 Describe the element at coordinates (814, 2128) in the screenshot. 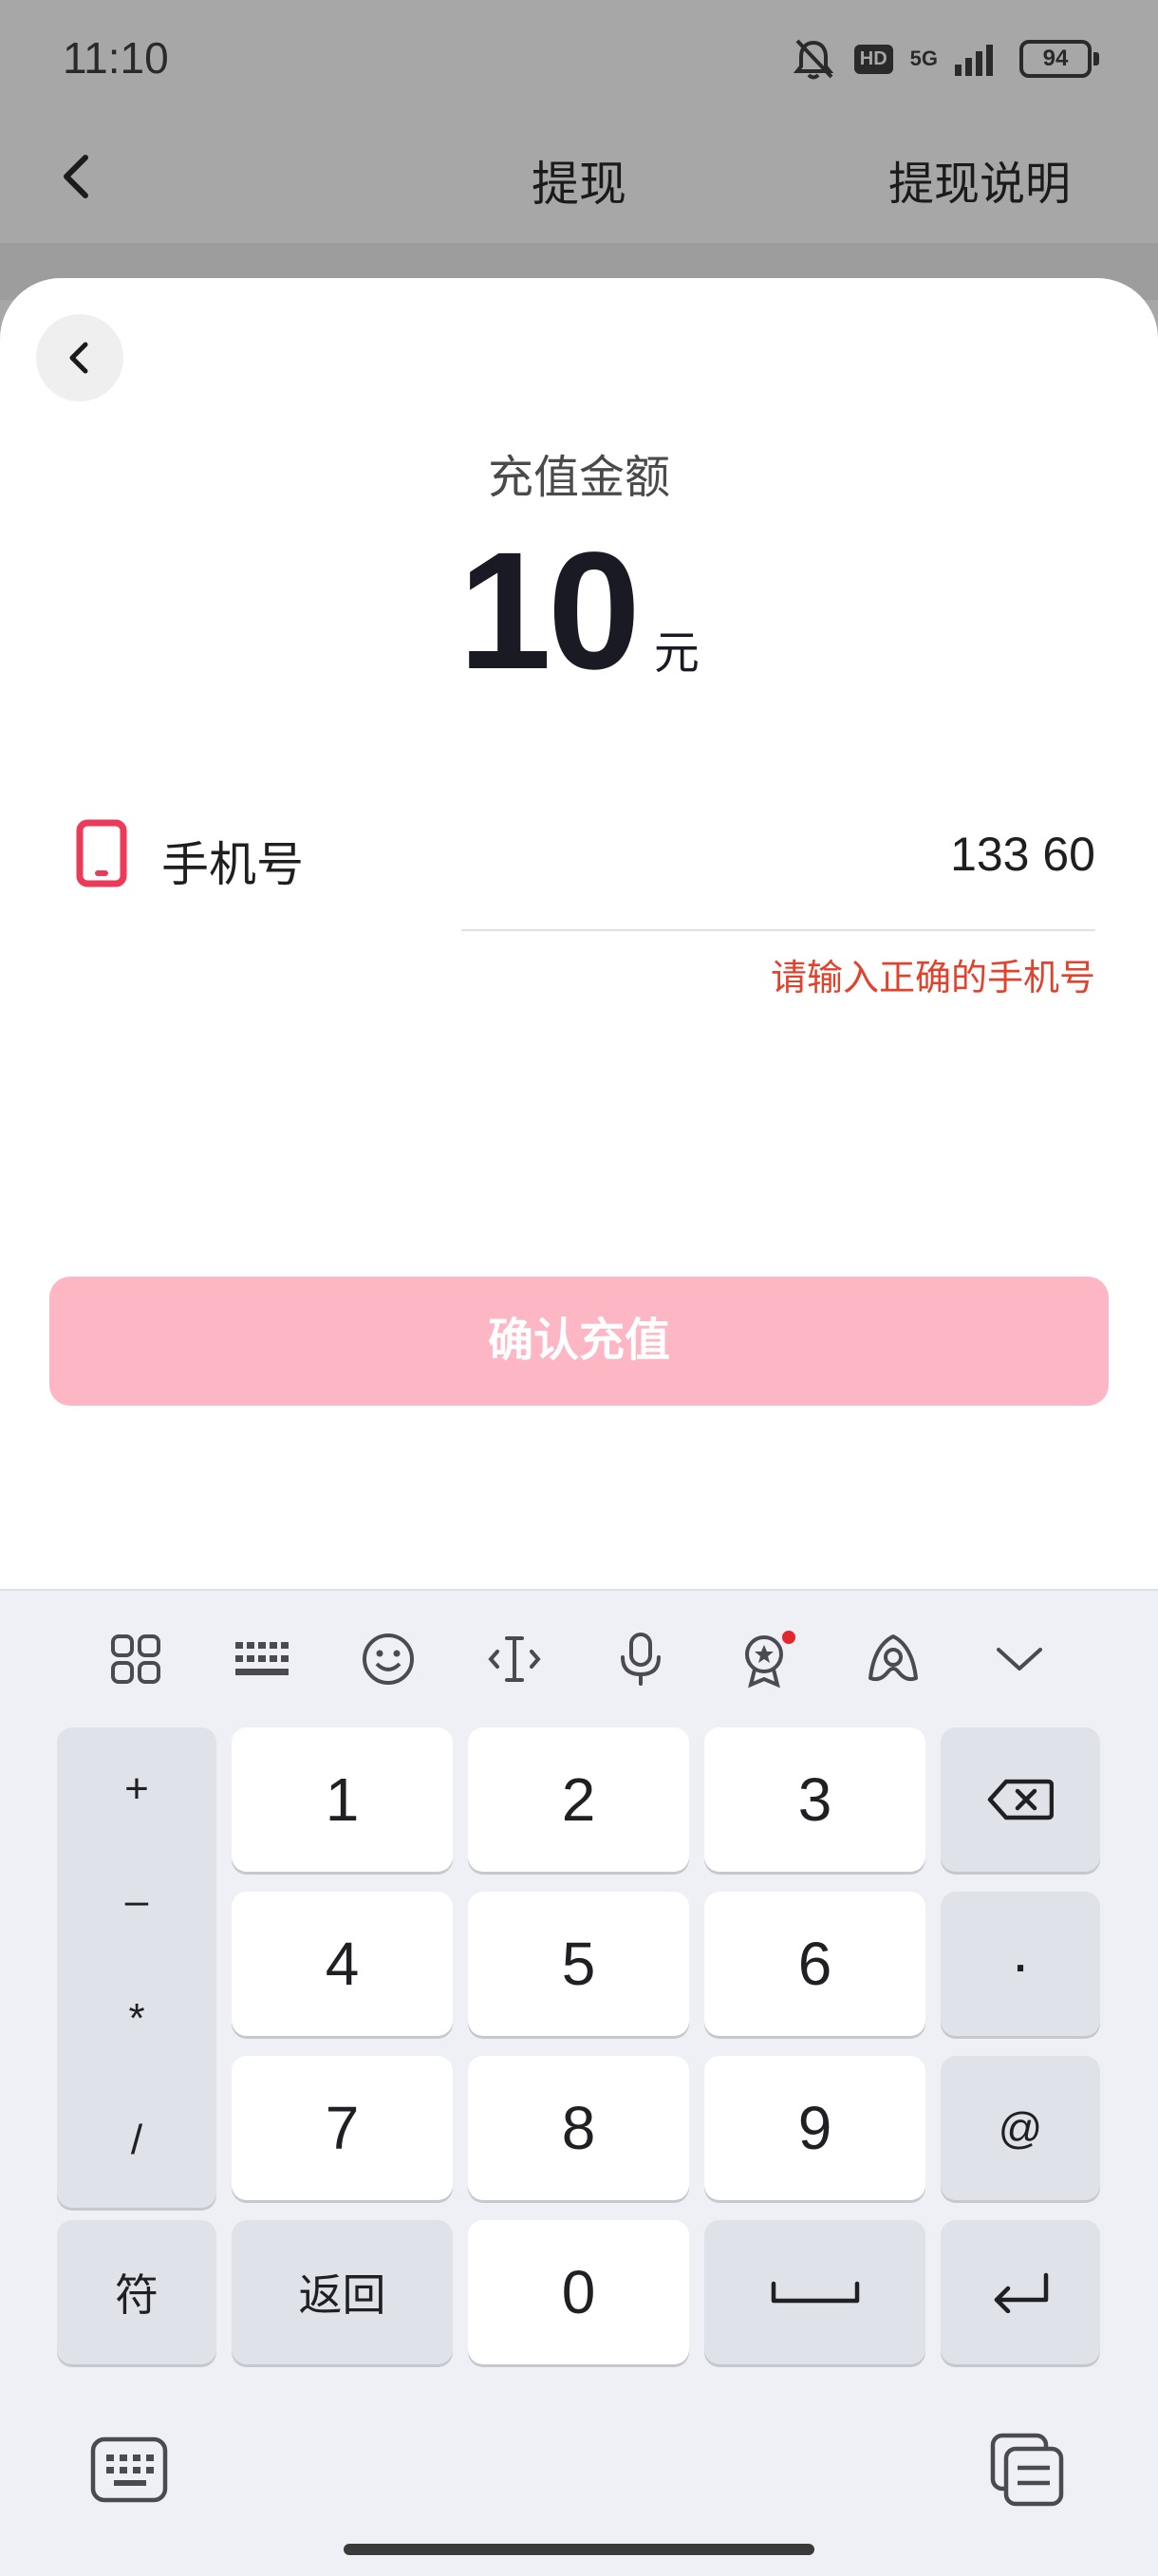

I see `key-9: 9` at that location.